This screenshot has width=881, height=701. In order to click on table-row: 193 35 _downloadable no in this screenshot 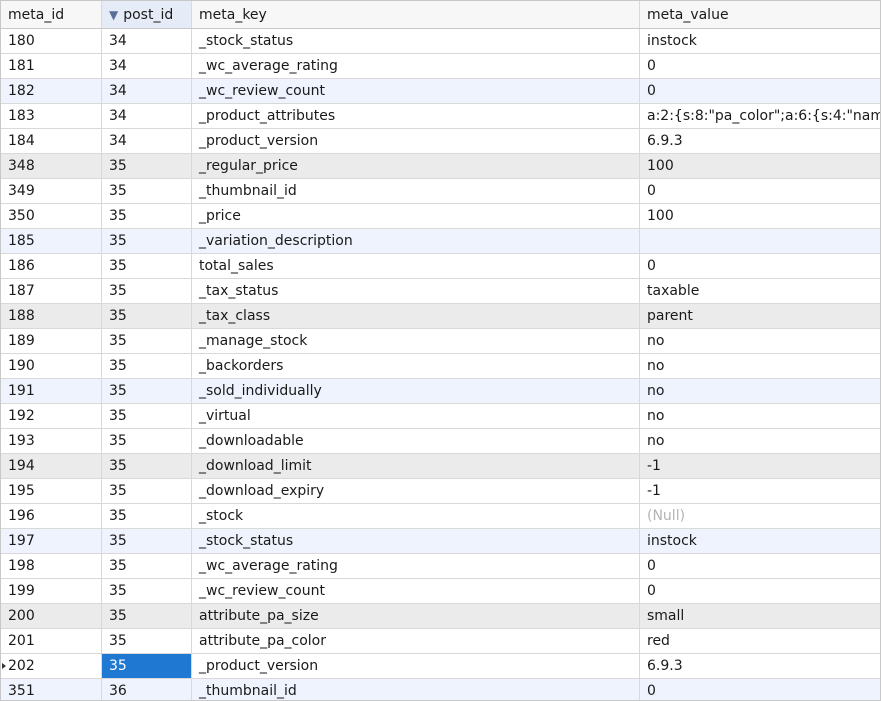, I will do `click(440, 441)`.